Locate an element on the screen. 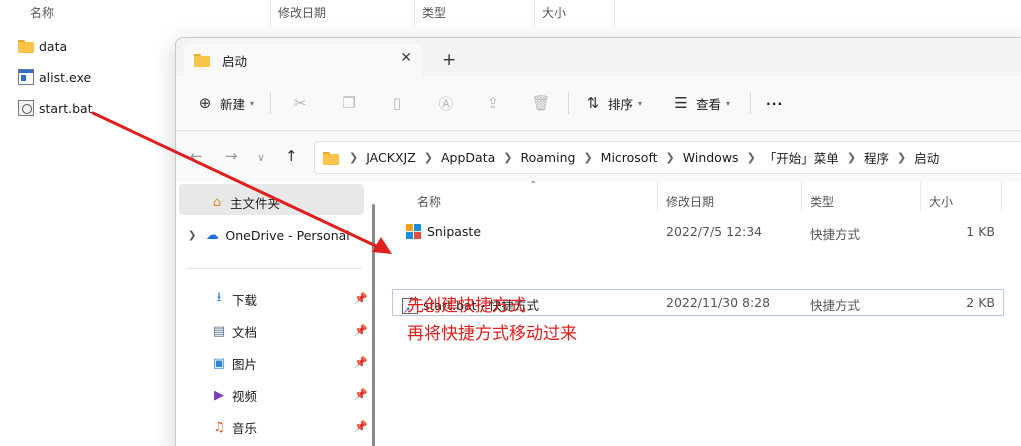 The image size is (1021, 446). up-arrow-icon: ↑ is located at coordinates (291, 156).